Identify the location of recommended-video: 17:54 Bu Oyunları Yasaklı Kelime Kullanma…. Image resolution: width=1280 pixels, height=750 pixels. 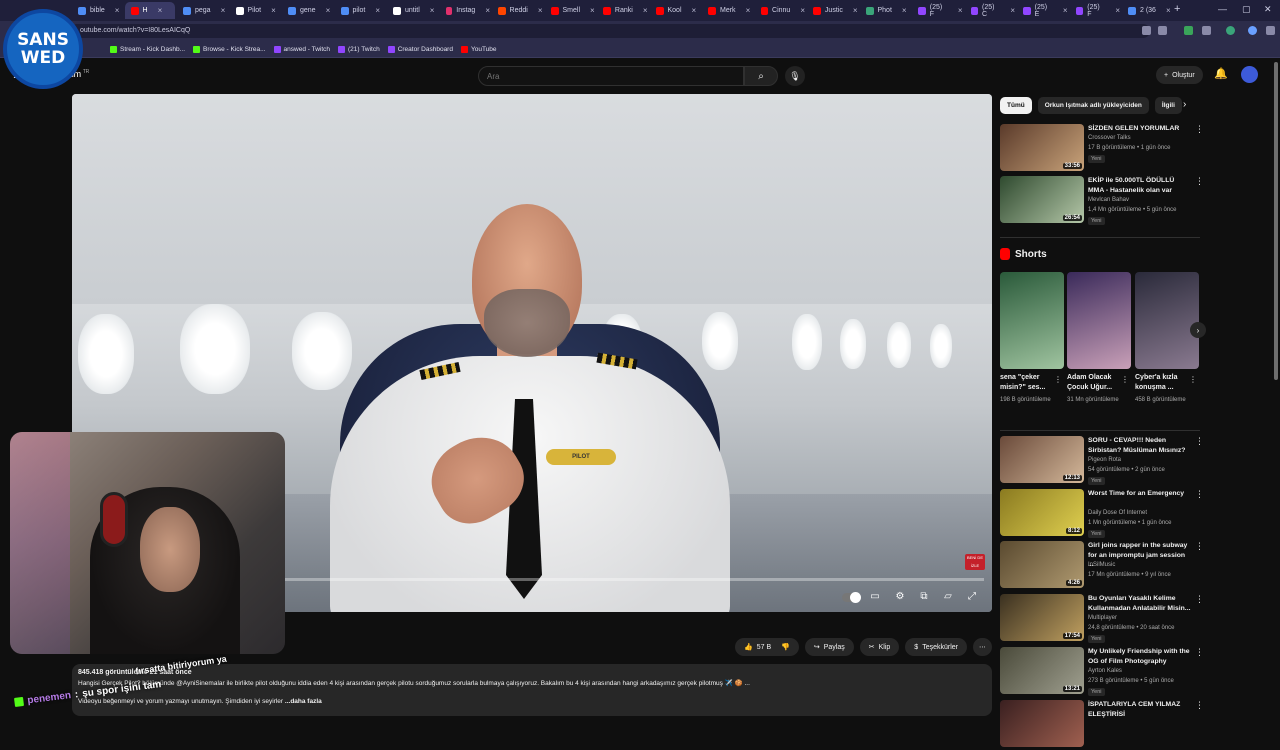
(1102, 619).